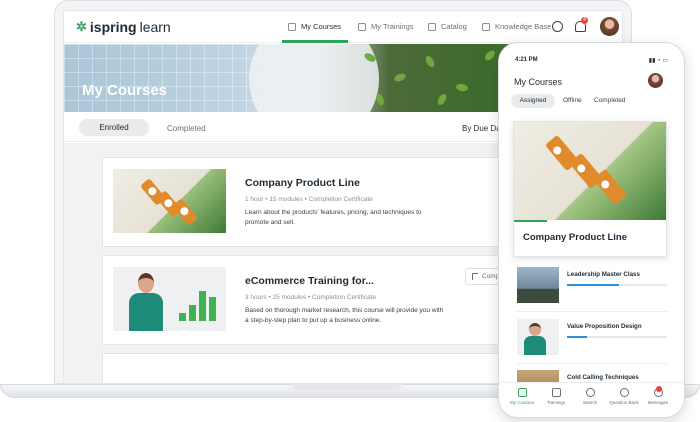 This screenshot has height=422, width=700. Describe the element at coordinates (572, 101) in the screenshot. I see `tab-offline: Offline` at that location.